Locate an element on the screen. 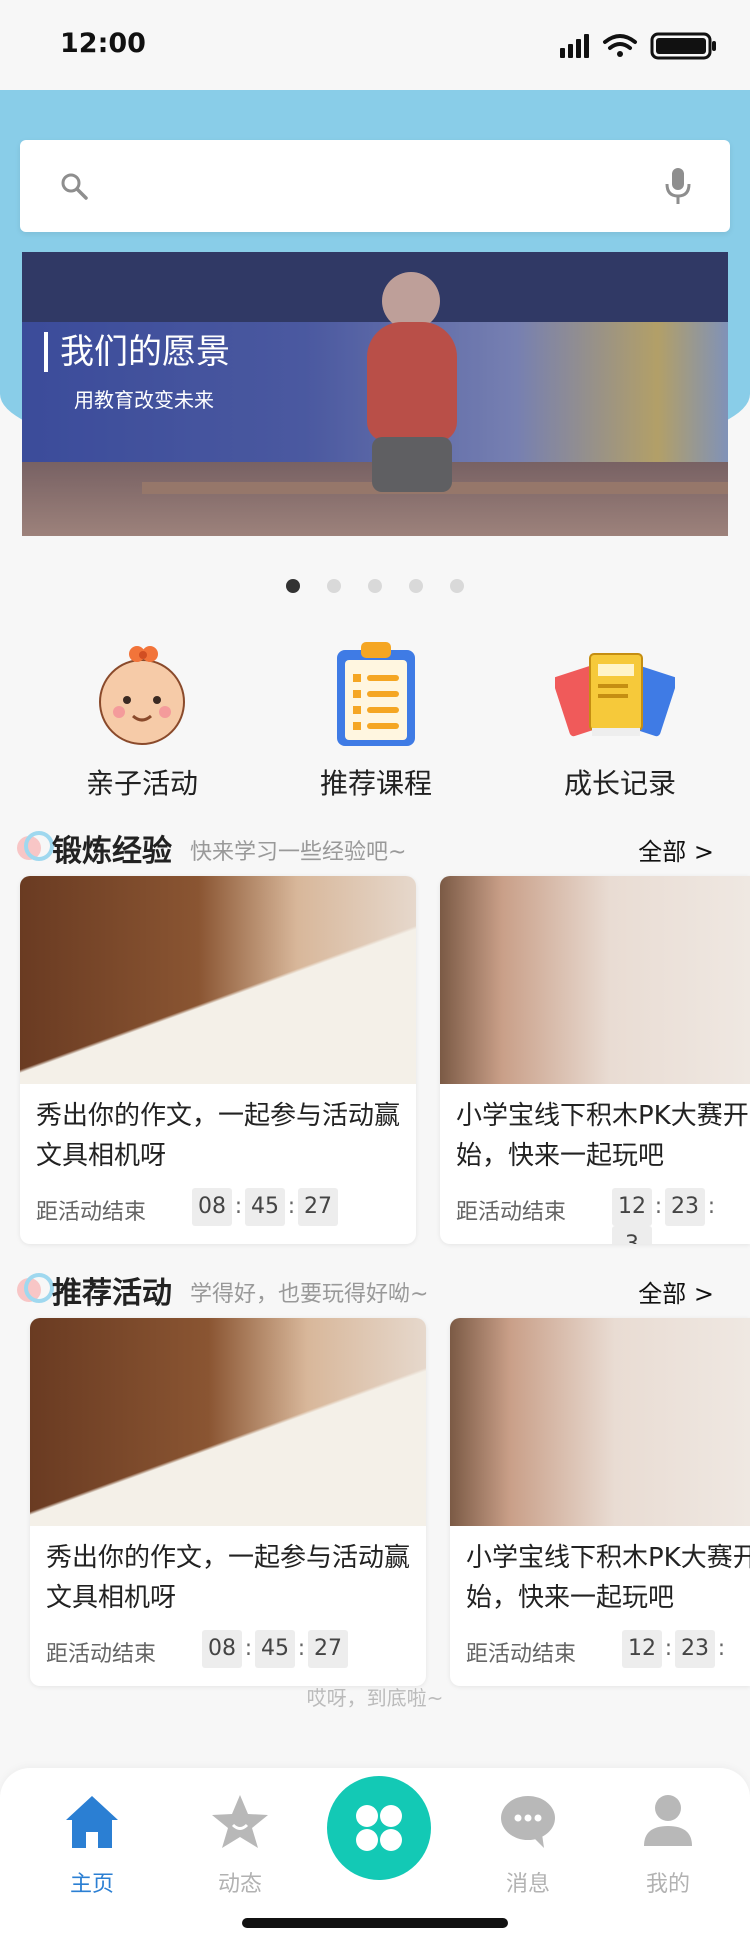 The width and height of the screenshot is (750, 1948). status-time: 12:00 is located at coordinates (103, 43).